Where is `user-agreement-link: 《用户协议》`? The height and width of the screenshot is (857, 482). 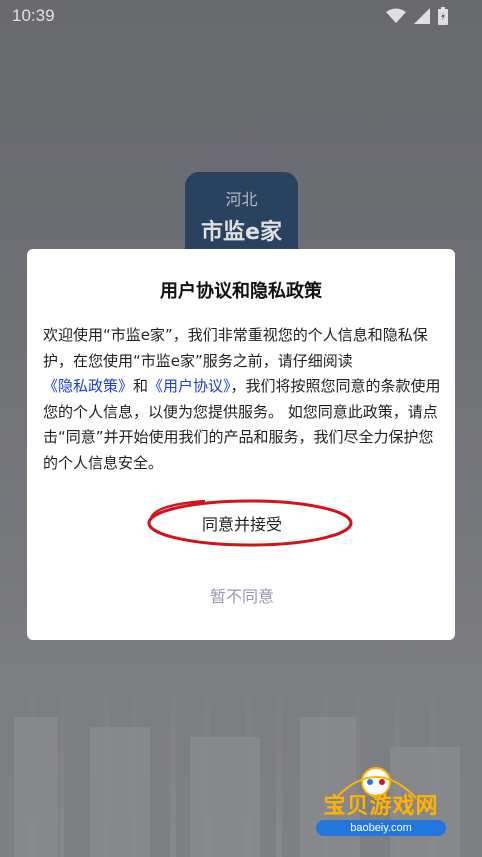
user-agreement-link: 《用户协议》 is located at coordinates (189, 386).